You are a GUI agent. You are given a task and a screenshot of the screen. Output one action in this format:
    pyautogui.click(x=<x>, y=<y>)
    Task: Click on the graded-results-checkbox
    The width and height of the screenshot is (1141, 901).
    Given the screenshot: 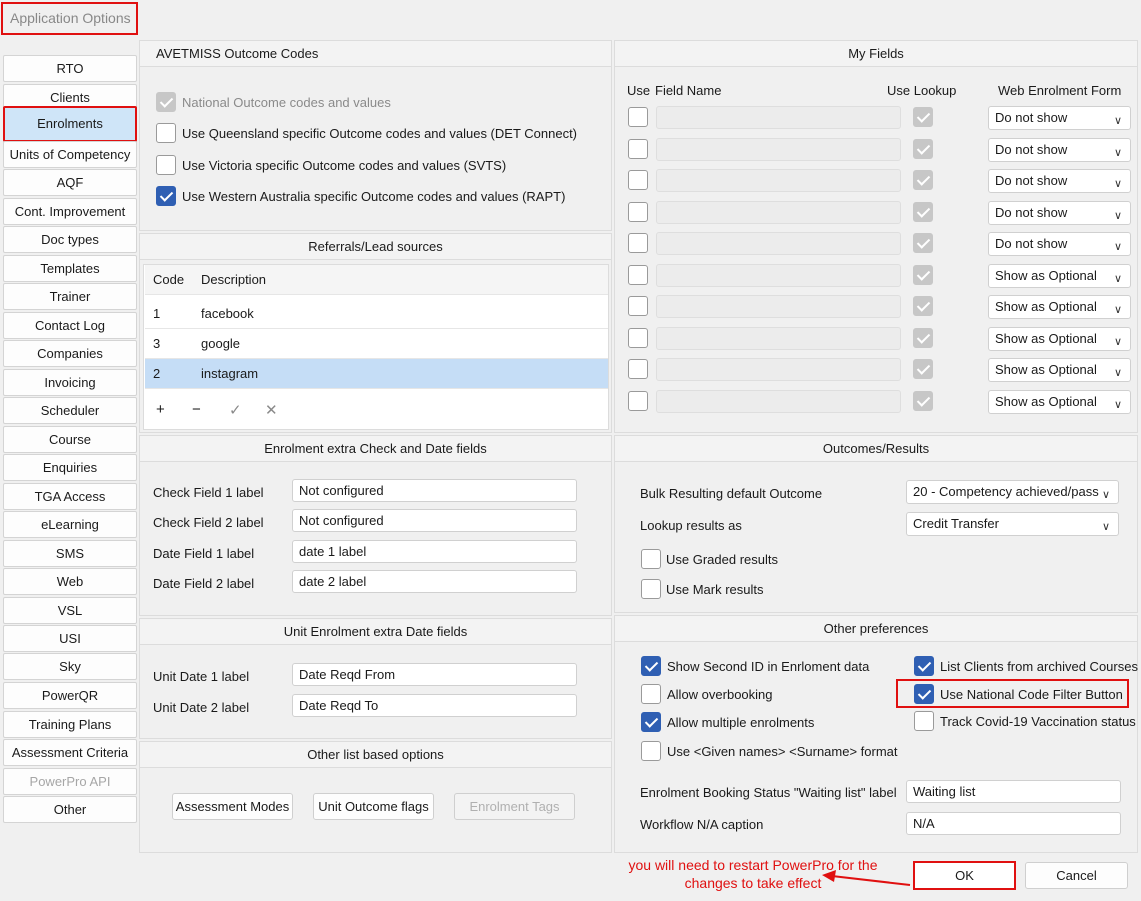 What is the action you would take?
    pyautogui.click(x=651, y=559)
    